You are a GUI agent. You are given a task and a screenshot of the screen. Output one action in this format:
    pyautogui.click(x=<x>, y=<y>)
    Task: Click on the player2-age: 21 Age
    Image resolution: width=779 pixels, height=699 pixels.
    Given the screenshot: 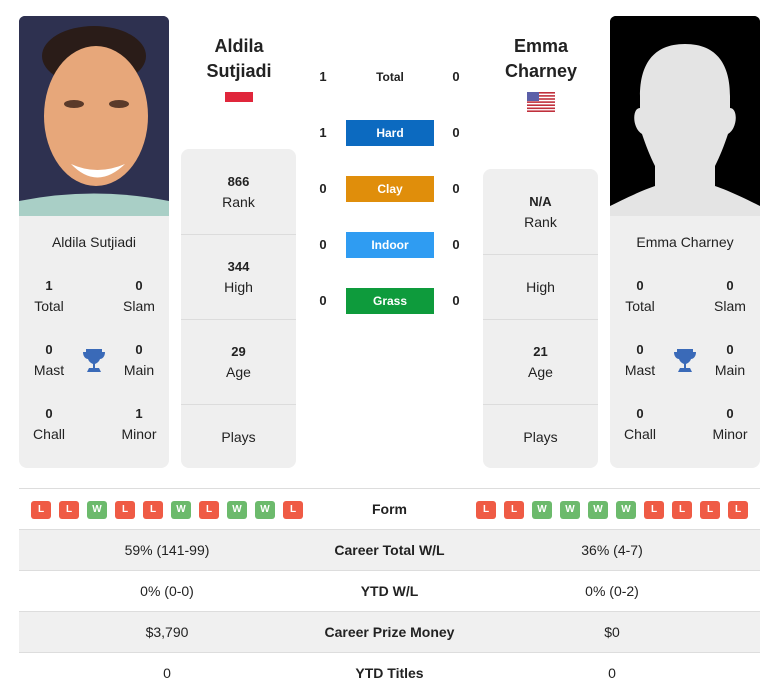 What is the action you would take?
    pyautogui.click(x=540, y=361)
    